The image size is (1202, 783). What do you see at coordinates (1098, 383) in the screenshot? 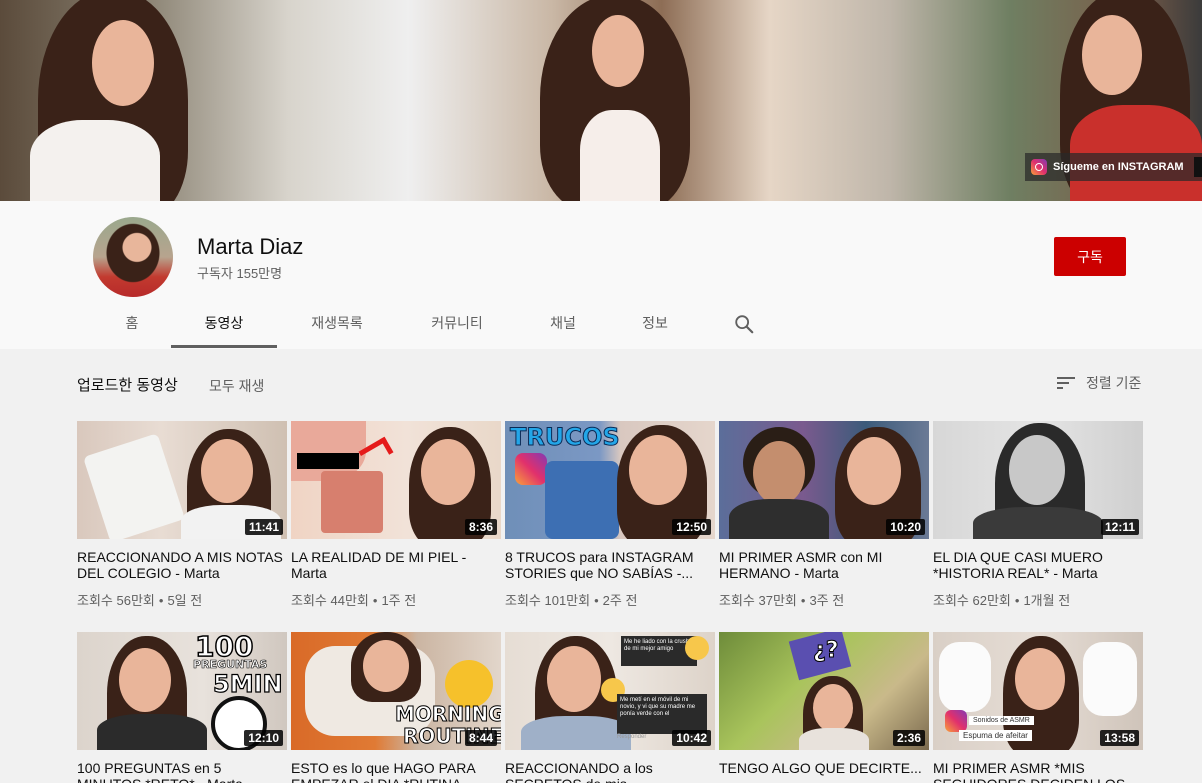
I see `sort-button: 정렬 기준` at bounding box center [1098, 383].